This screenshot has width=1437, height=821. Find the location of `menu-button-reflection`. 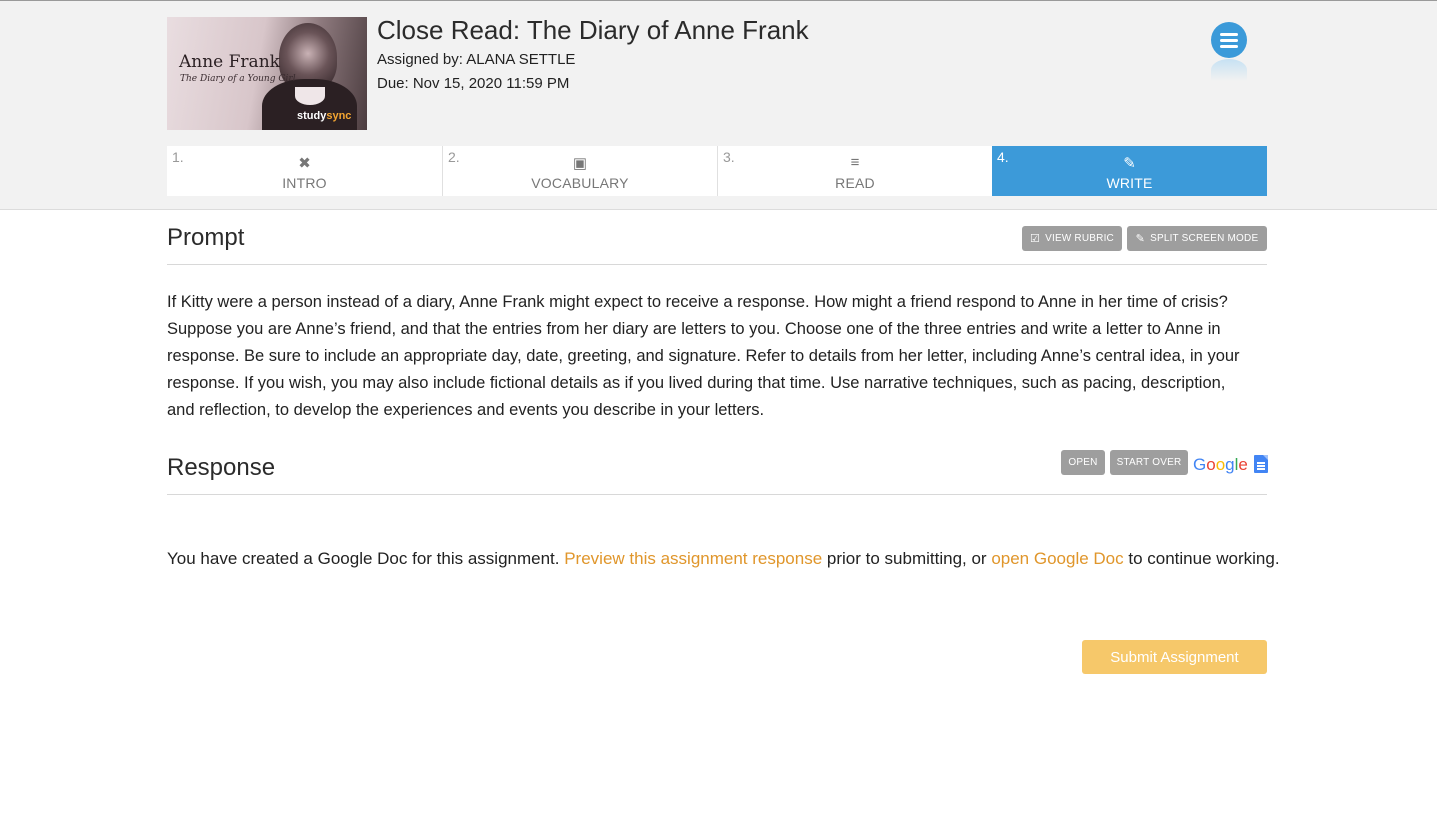

menu-button-reflection is located at coordinates (1229, 70).